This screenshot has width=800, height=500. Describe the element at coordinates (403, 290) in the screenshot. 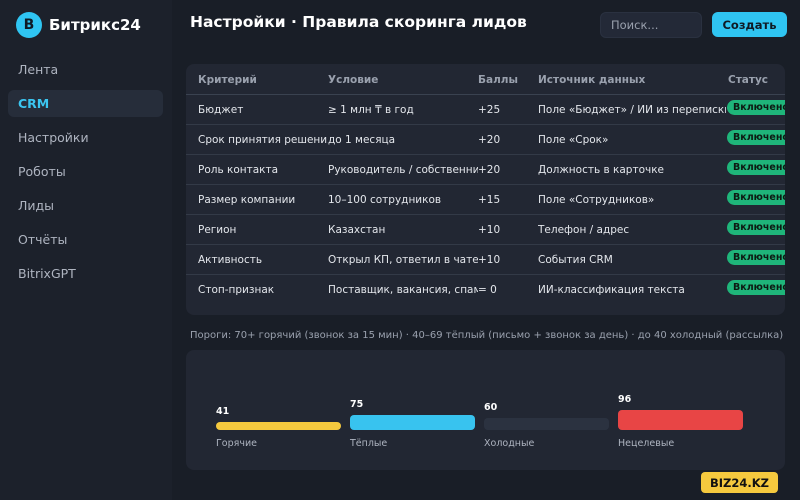

I see `cell-condition: Поставщик, вакансия, спам` at that location.